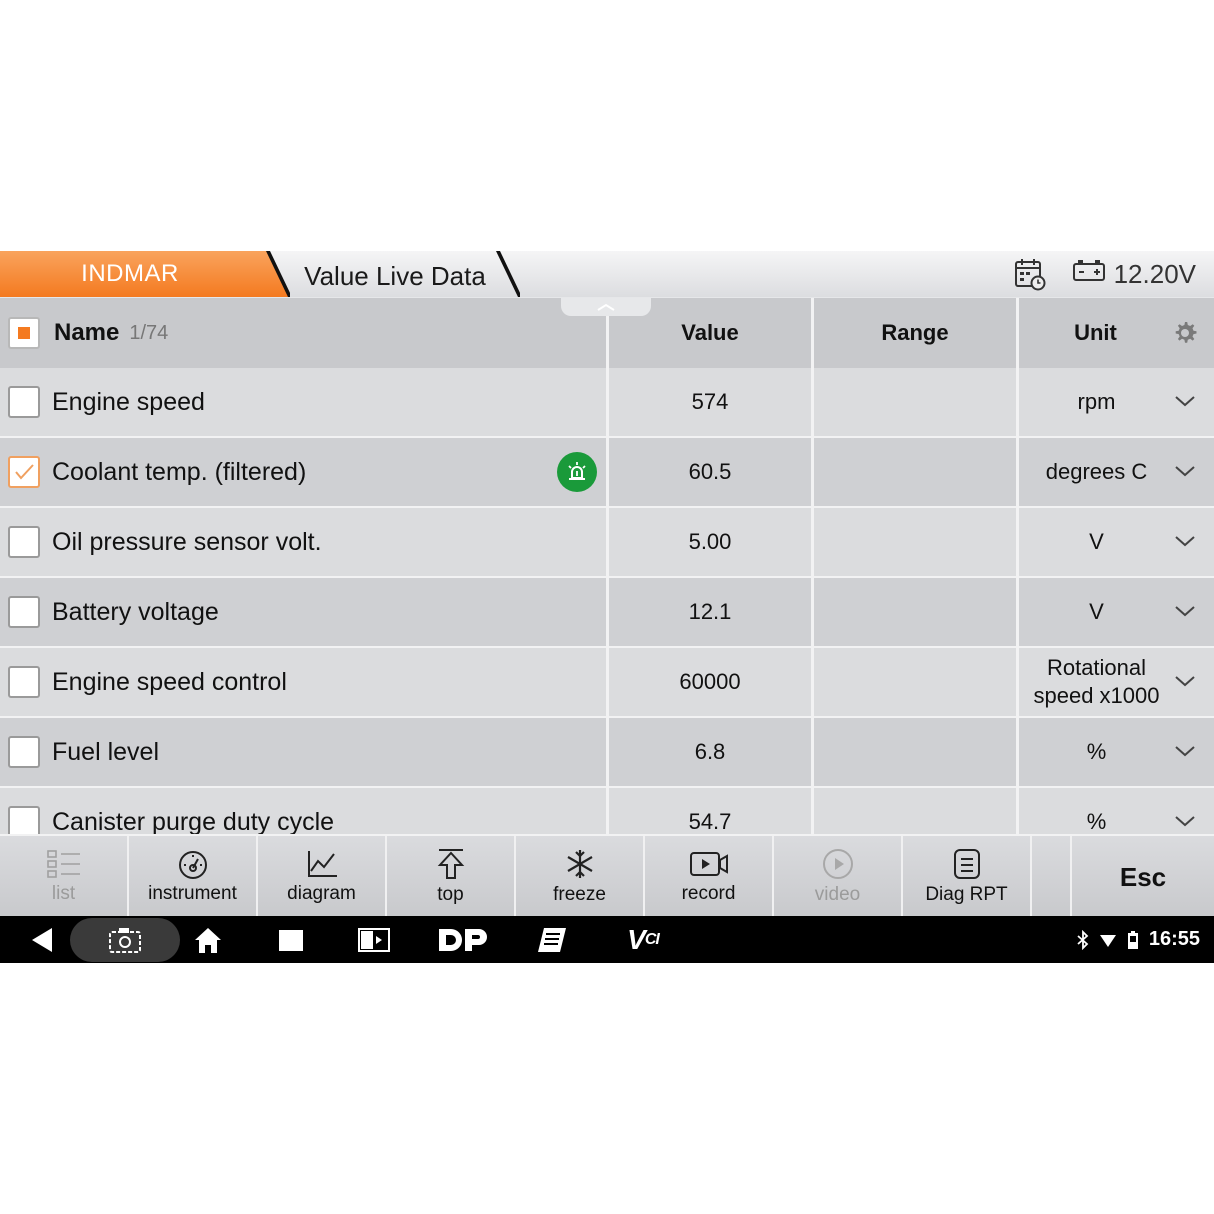 The image size is (1214, 1214). What do you see at coordinates (709, 877) in the screenshot?
I see `record-button: record` at bounding box center [709, 877].